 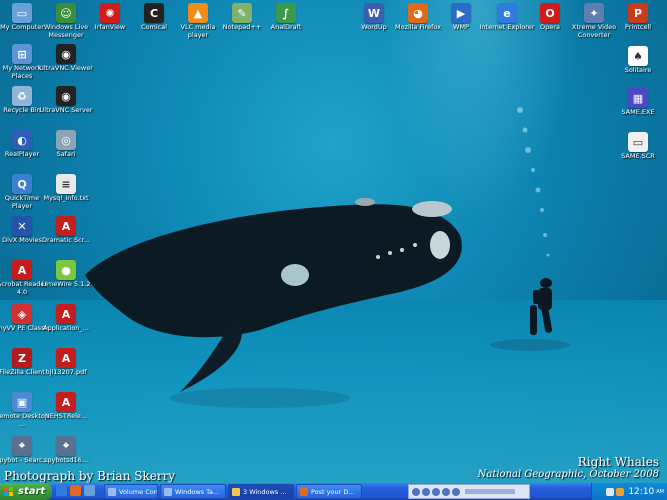 What do you see at coordinates (22, 270) in the screenshot?
I see `acrobat-icon: A` at bounding box center [22, 270].